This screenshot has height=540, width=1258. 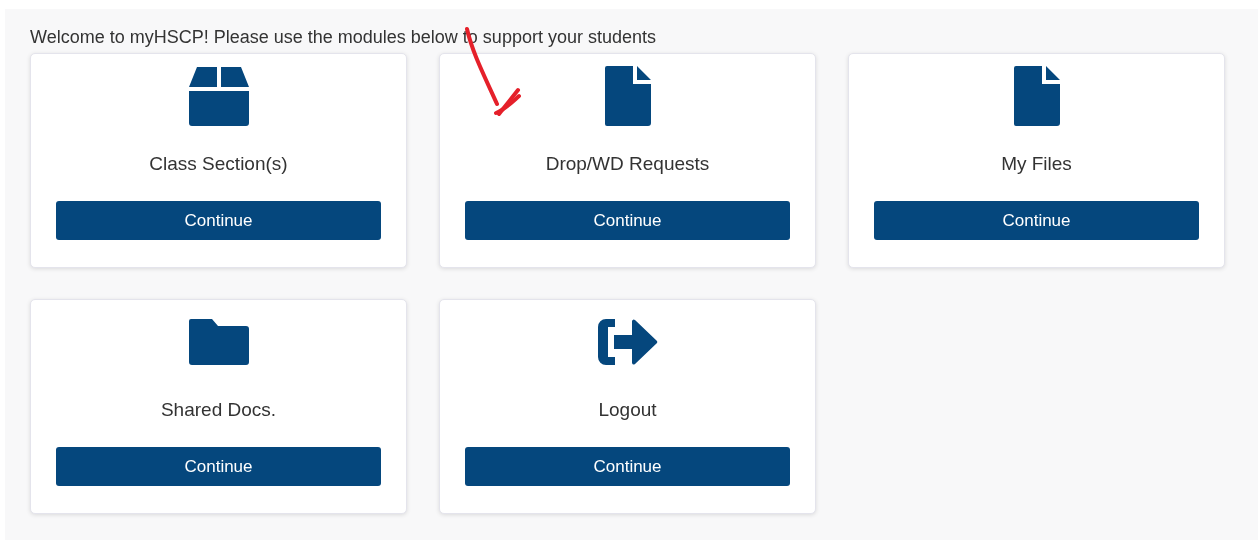 I want to click on folder-icon, so click(x=218, y=342).